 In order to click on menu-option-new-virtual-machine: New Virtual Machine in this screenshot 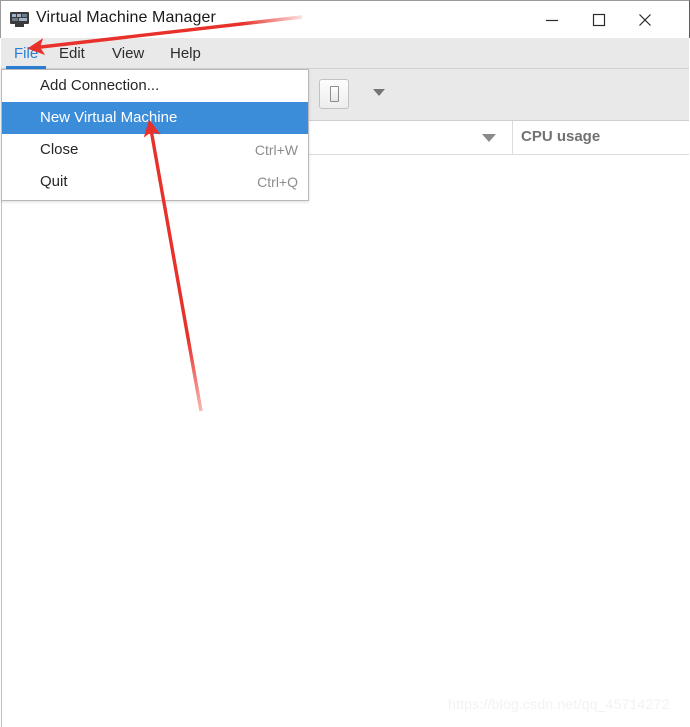, I will do `click(155, 118)`.